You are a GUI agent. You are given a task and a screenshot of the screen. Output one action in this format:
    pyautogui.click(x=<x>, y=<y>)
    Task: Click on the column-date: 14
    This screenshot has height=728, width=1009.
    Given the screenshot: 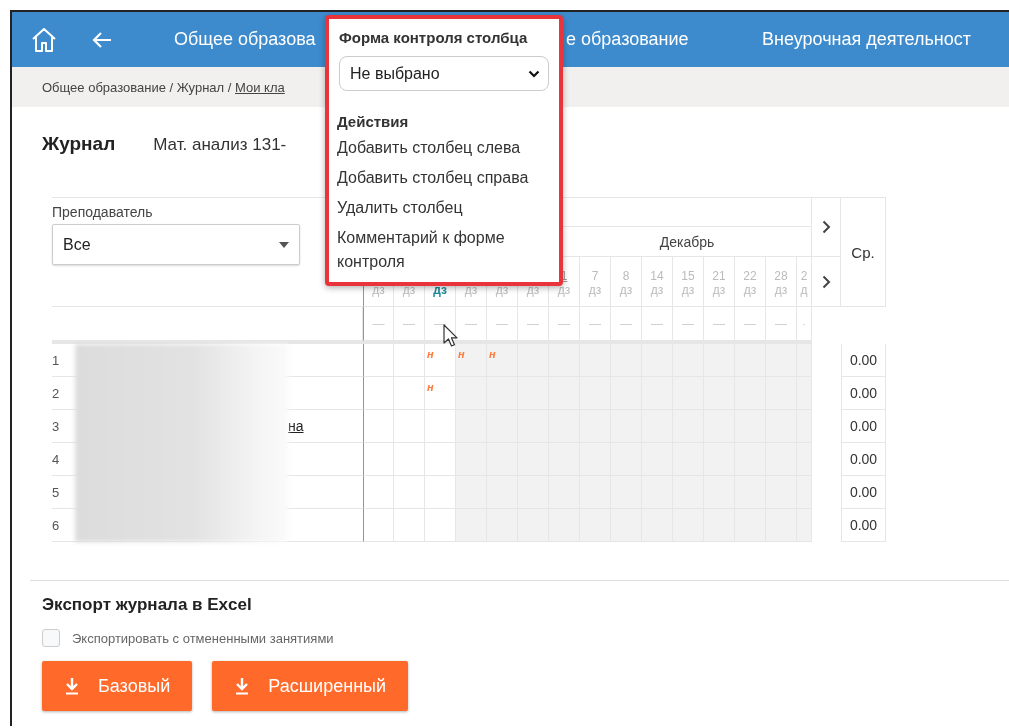 What is the action you would take?
    pyautogui.click(x=657, y=270)
    